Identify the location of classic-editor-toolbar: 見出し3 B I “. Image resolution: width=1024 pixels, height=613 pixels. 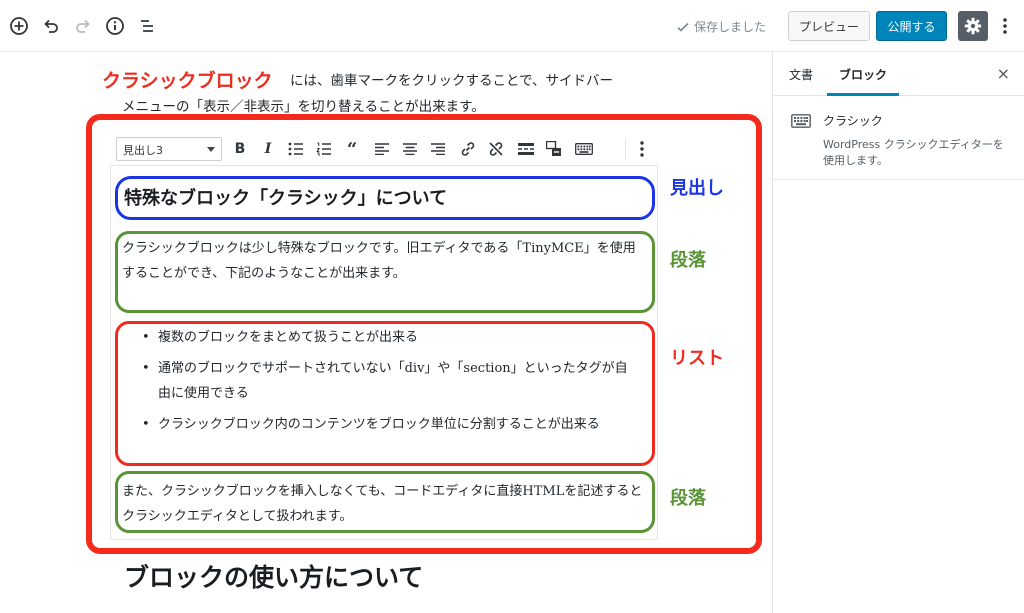
(384, 149).